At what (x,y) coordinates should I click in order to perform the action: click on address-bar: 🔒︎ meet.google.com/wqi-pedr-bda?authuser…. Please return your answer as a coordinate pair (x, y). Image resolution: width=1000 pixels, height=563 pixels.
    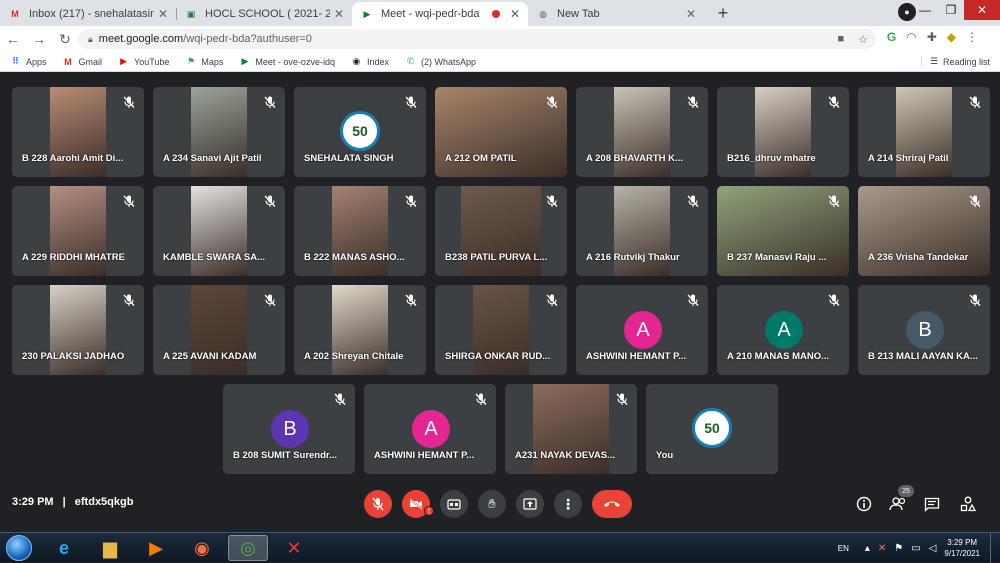
    Looking at the image, I should click on (477, 39).